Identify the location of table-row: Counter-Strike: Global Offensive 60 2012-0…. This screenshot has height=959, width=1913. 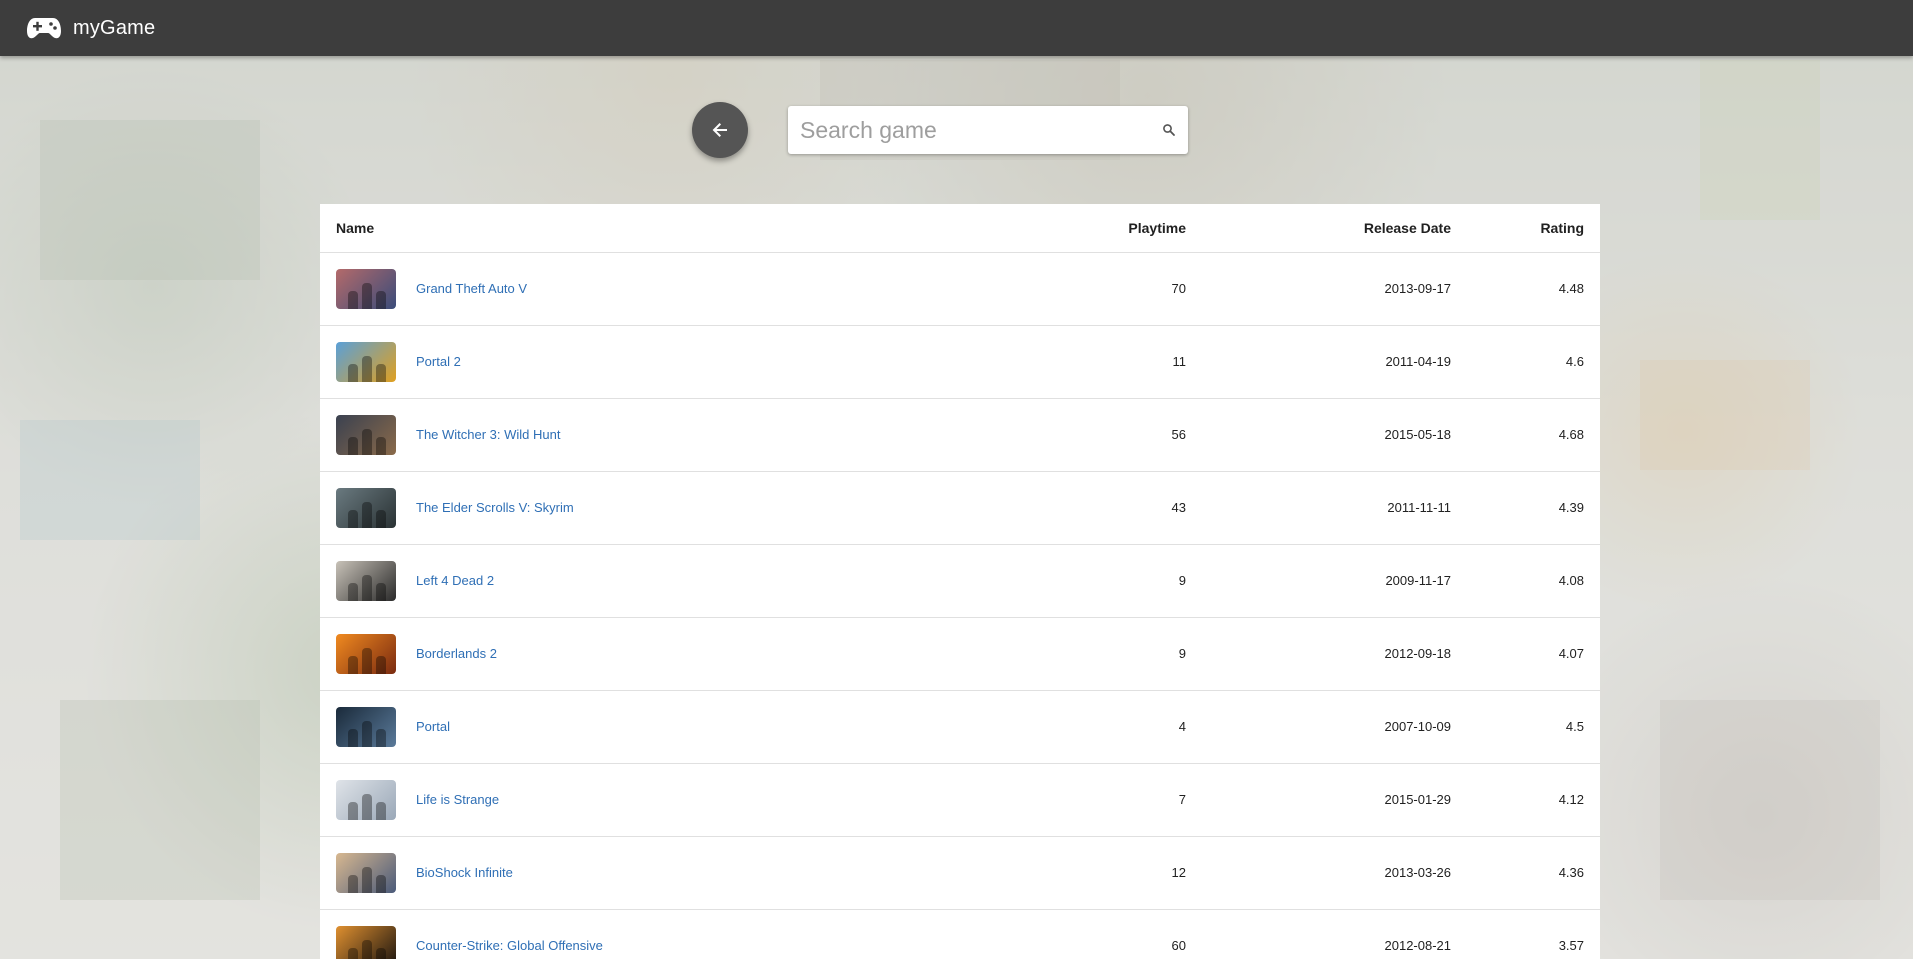
(960, 934).